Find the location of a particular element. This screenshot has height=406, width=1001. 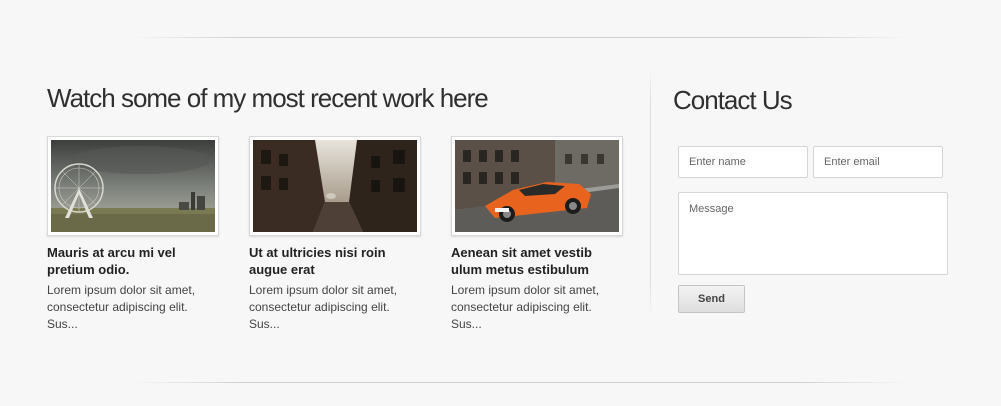

column-divider is located at coordinates (650, 191).